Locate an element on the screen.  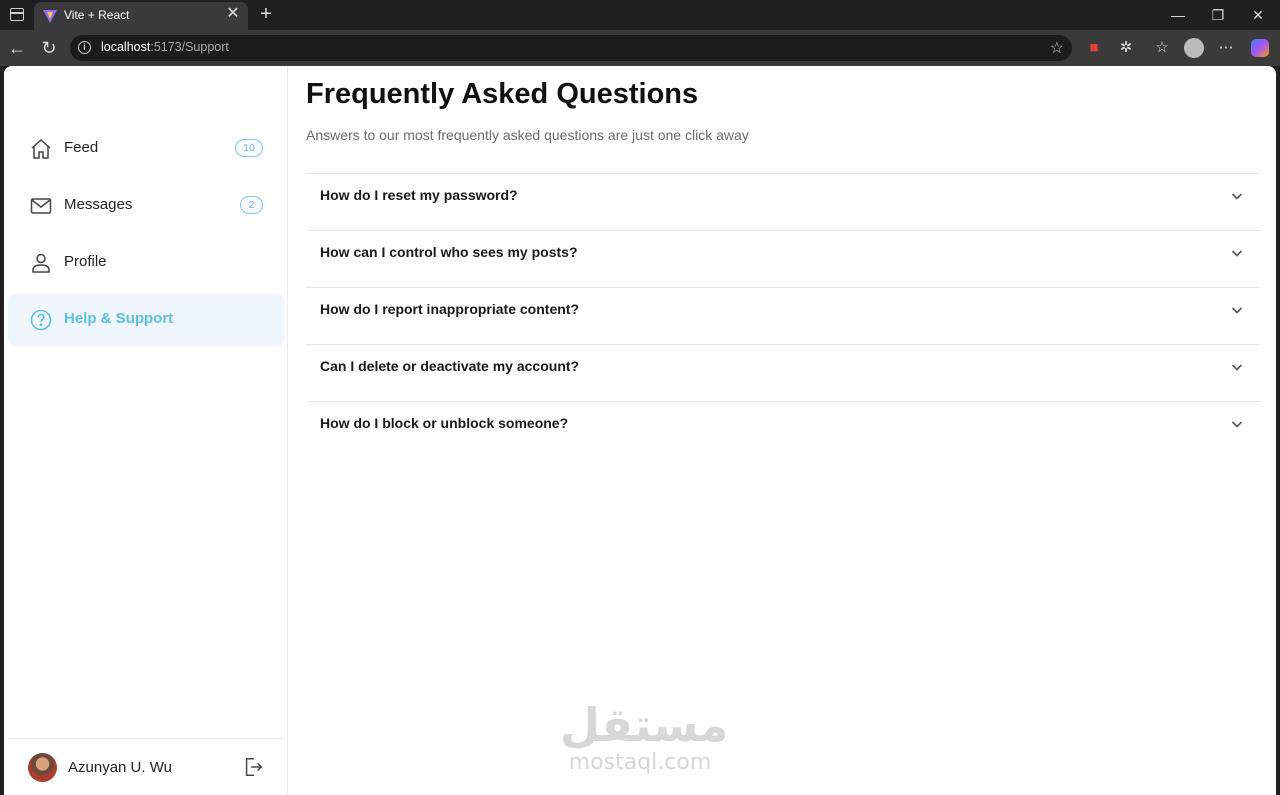
sidebar-divider is located at coordinates (146, 738).